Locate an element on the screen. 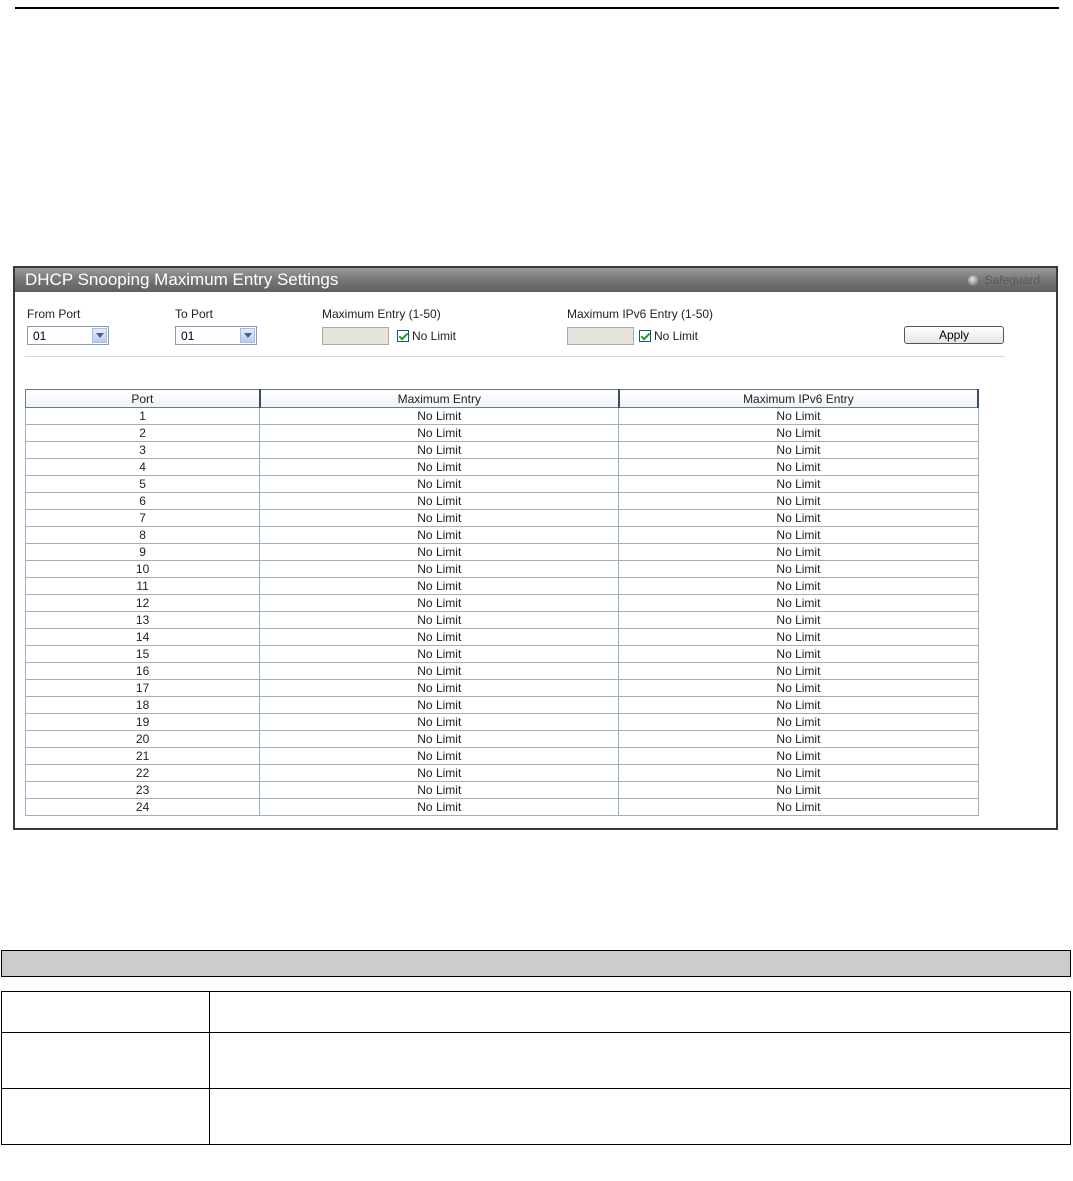 The width and height of the screenshot is (1073, 1181). cell-port: 1 is located at coordinates (142, 416).